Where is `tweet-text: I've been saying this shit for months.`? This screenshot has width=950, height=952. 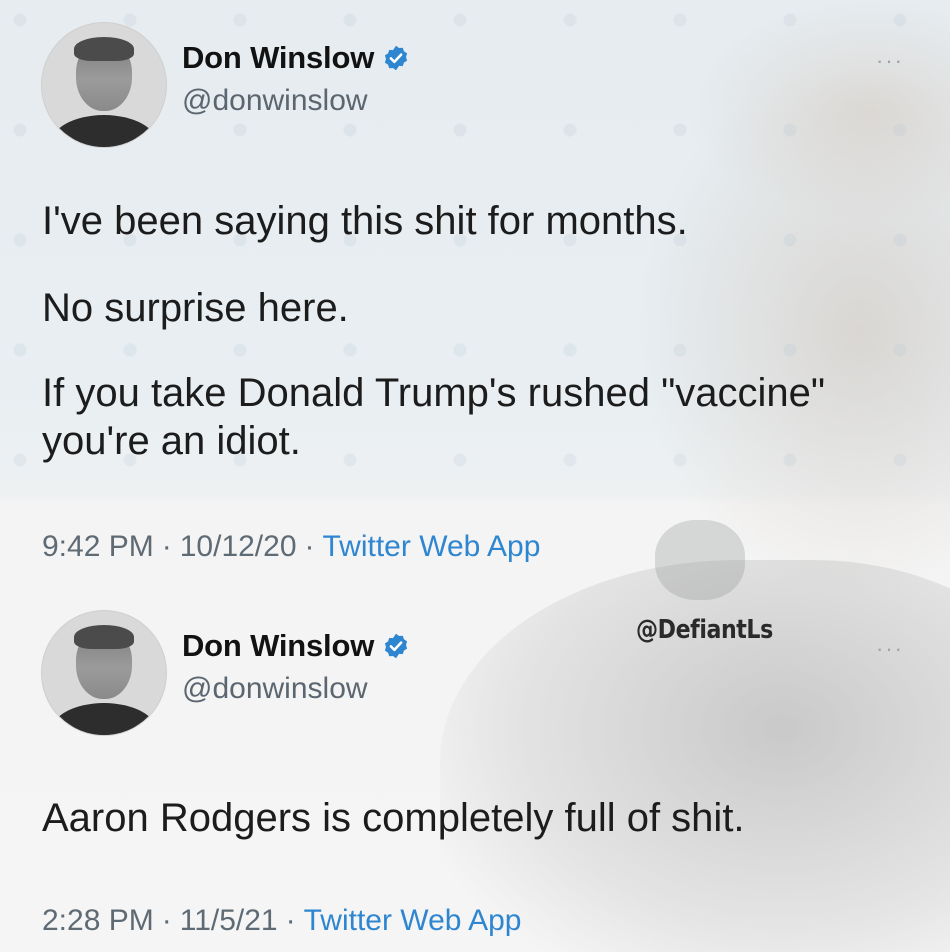
tweet-text: I've been saying this shit for months. is located at coordinates (365, 221).